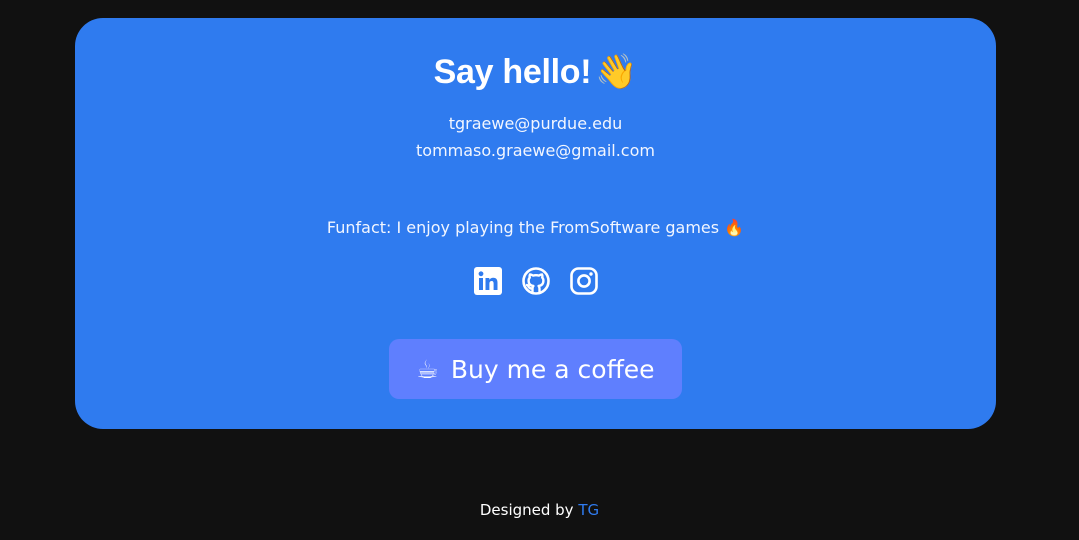  What do you see at coordinates (535, 151) in the screenshot?
I see `email-link-gmail: tommaso.graewe@gmail.com` at bounding box center [535, 151].